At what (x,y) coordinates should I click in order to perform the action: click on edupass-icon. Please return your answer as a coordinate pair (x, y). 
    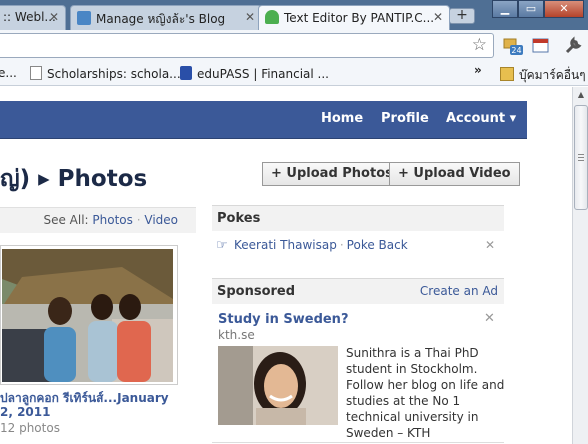
    Looking at the image, I should click on (186, 73).